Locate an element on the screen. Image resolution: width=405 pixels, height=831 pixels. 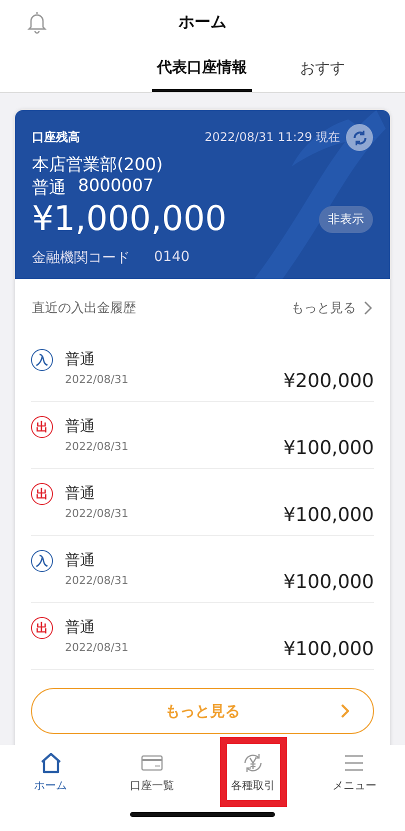
history-title: 直近の入出金履歴 is located at coordinates (84, 308).